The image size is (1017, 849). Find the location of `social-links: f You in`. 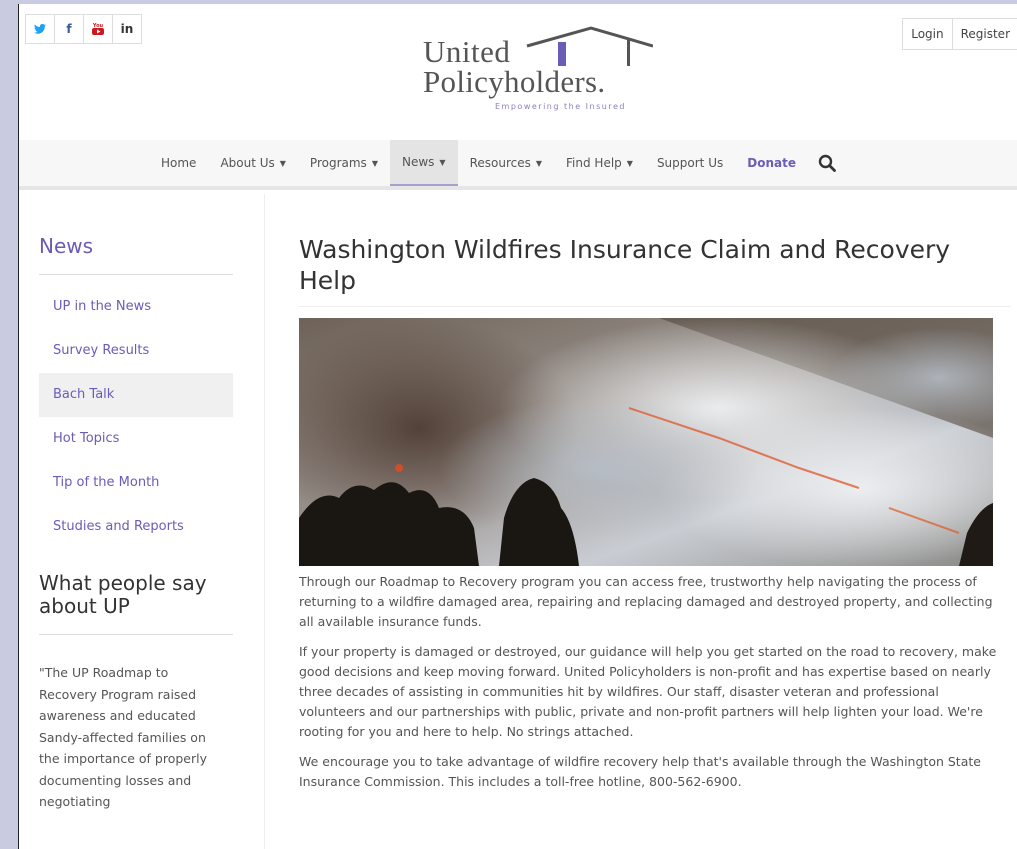

social-links: f You in is located at coordinates (83, 29).